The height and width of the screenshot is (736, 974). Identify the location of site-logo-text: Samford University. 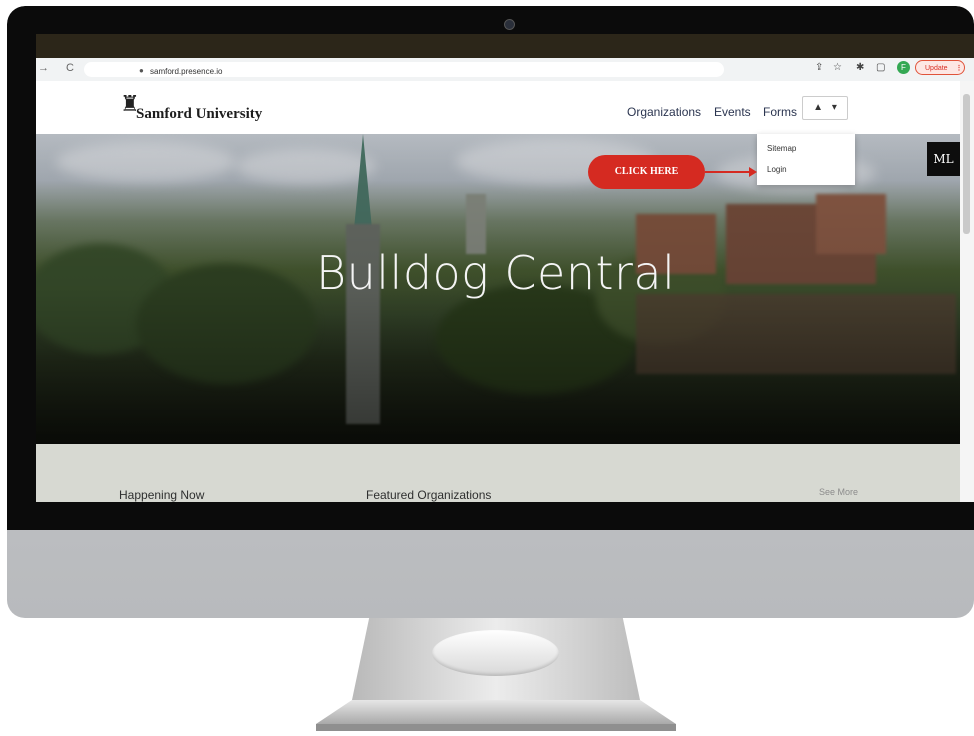
(199, 114).